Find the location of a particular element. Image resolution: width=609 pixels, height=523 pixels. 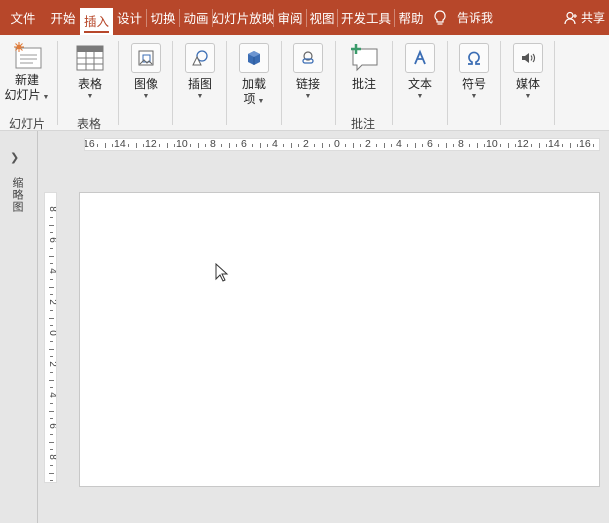

text-button: 文本 ▼ is located at coordinates (420, 72).